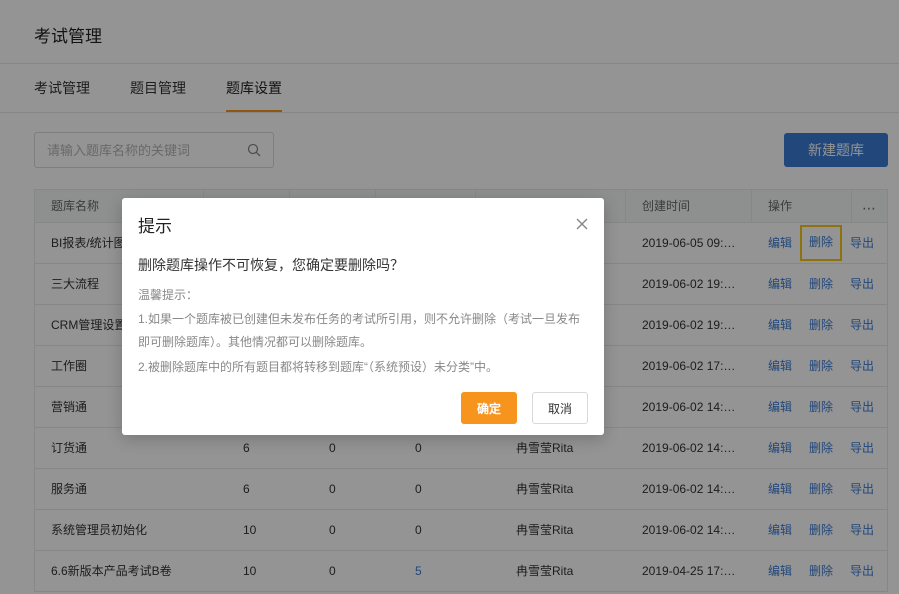 Image resolution: width=899 pixels, height=594 pixels. Describe the element at coordinates (155, 226) in the screenshot. I see `dialog-title: 提示` at that location.